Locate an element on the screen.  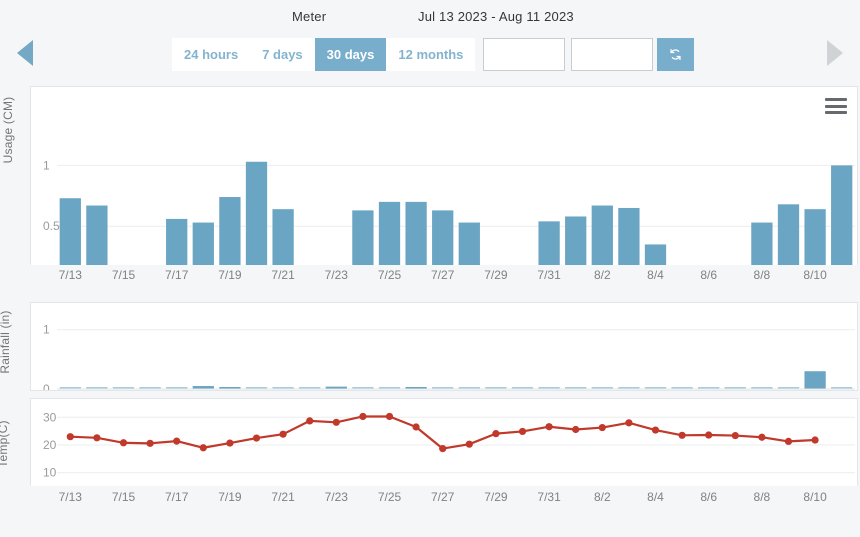
y-tick-label: 10 is located at coordinates (50, 473).